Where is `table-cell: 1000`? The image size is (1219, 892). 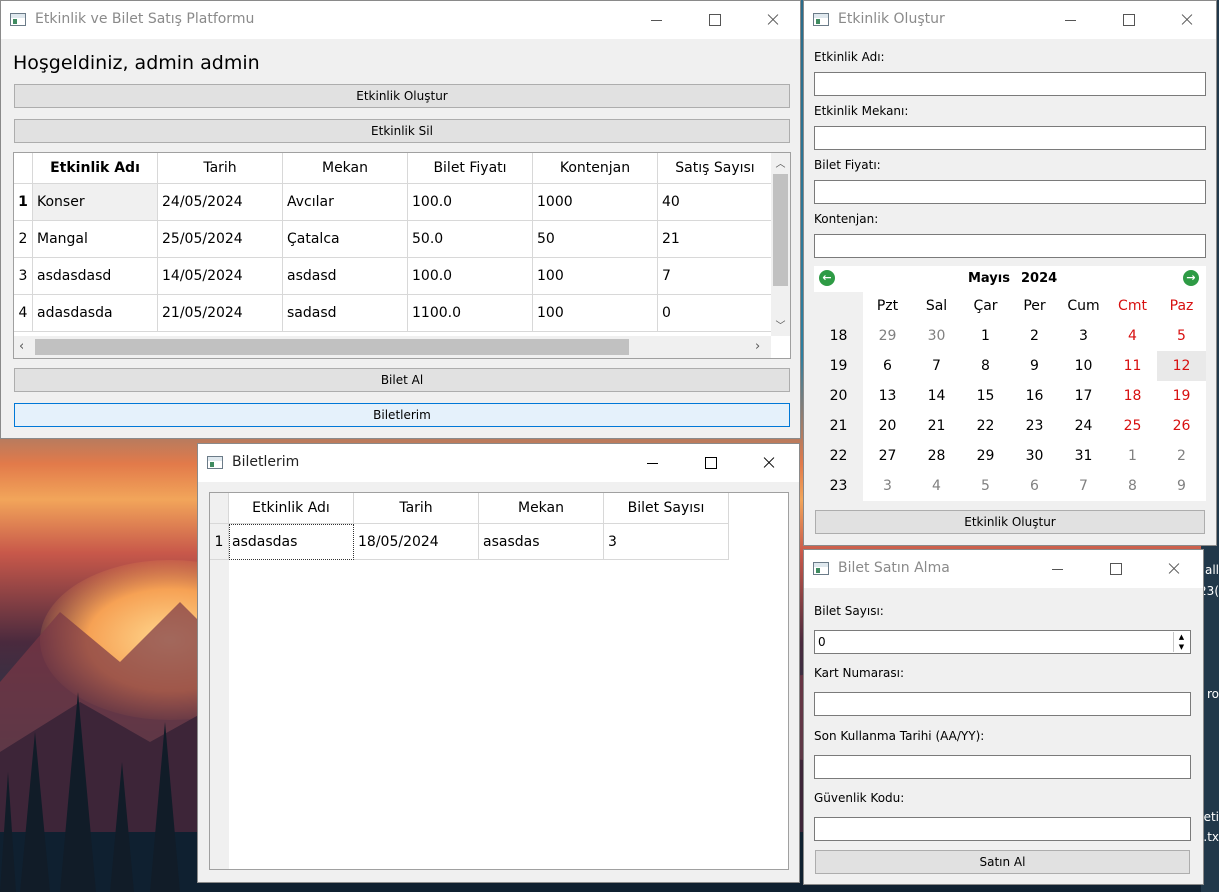 table-cell: 1000 is located at coordinates (595, 202).